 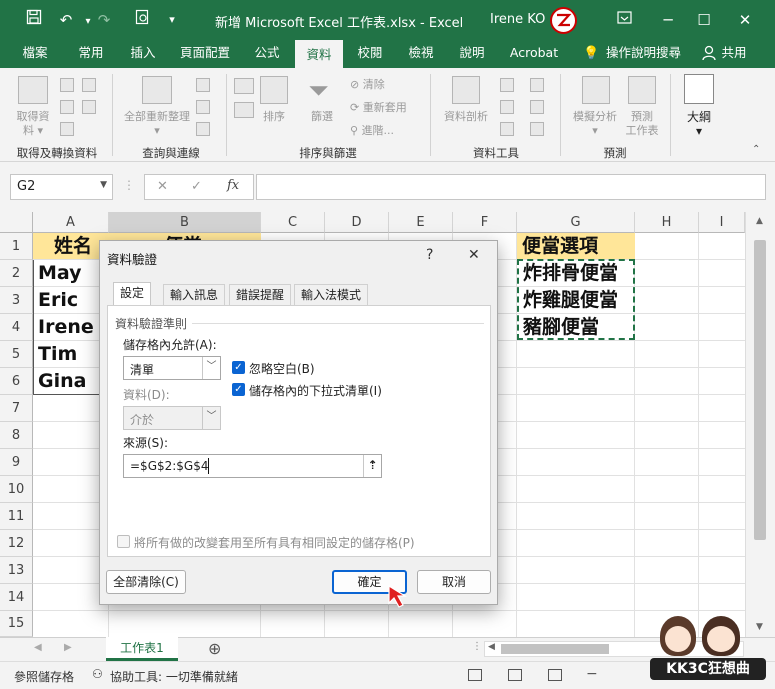 I want to click on row-header: 8, so click(x=16, y=435).